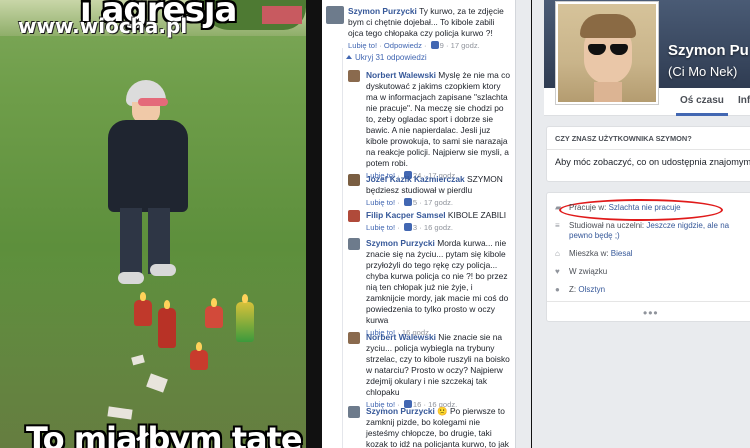  What do you see at coordinates (608, 225) in the screenshot?
I see `school-prefix: Studiował na uczelni:` at bounding box center [608, 225].